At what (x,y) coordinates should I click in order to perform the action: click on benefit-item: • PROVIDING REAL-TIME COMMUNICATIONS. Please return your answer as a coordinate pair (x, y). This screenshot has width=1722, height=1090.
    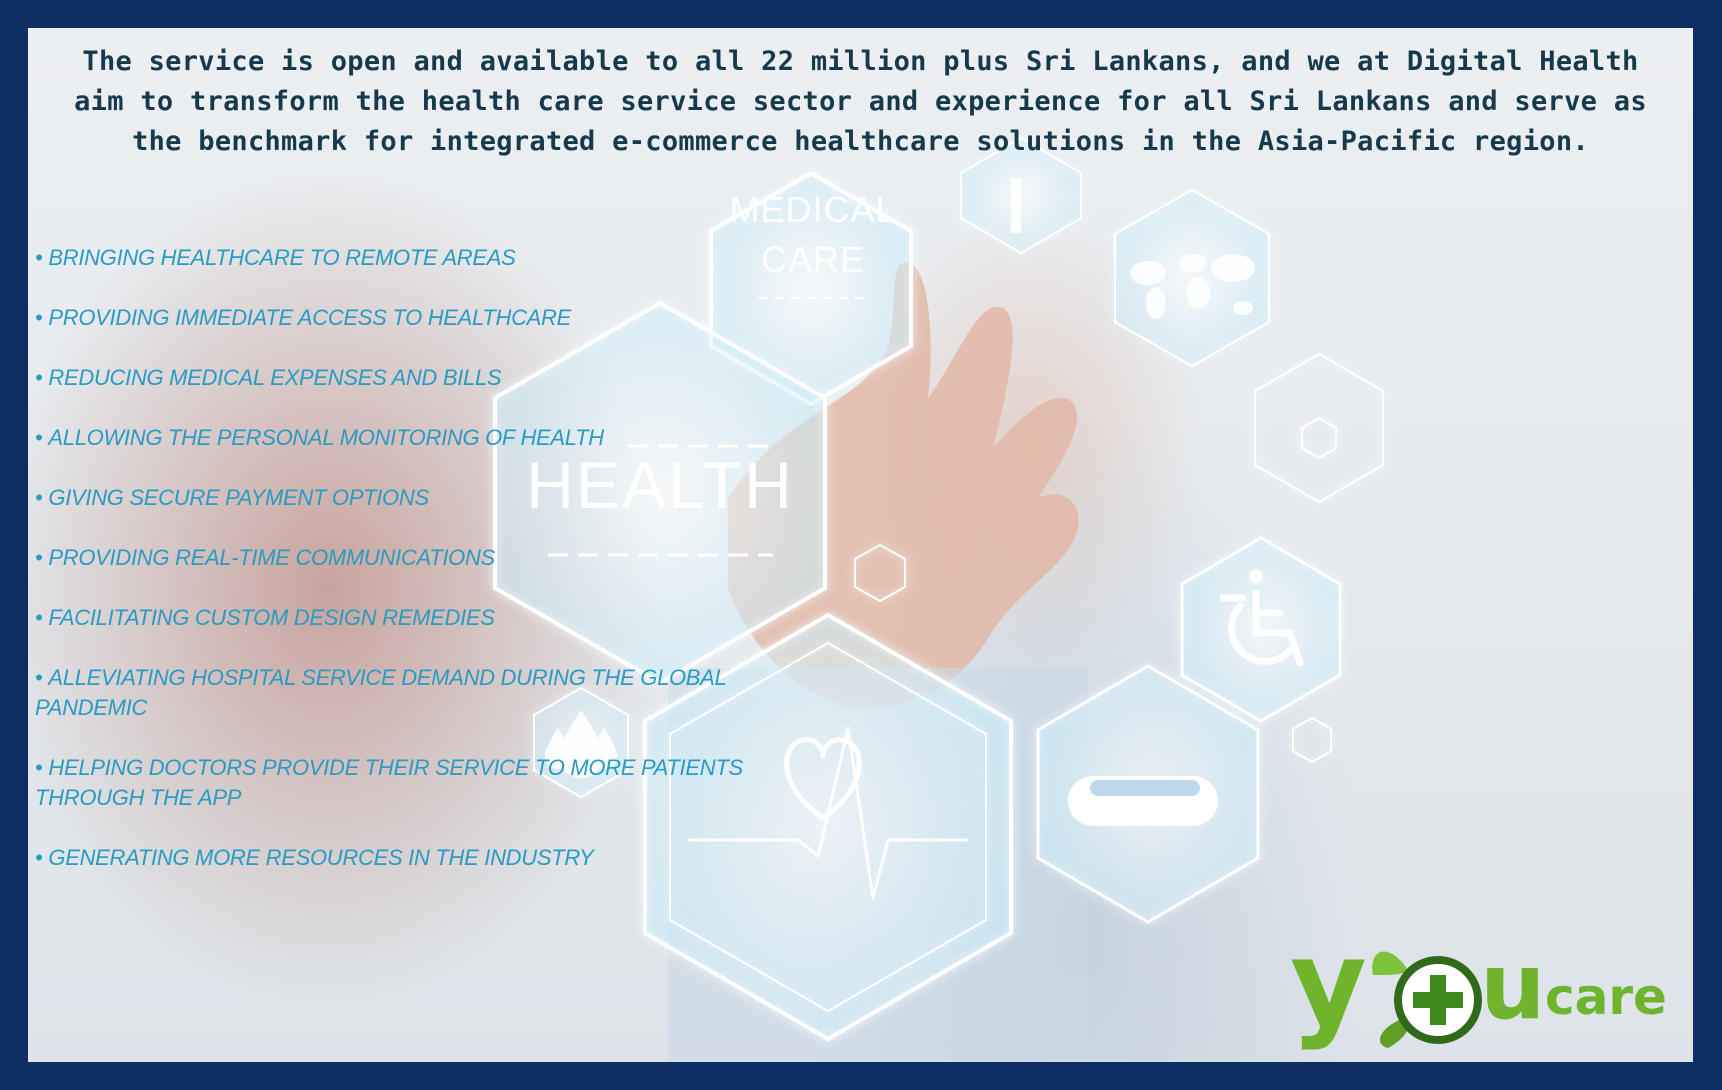
    Looking at the image, I should click on (415, 558).